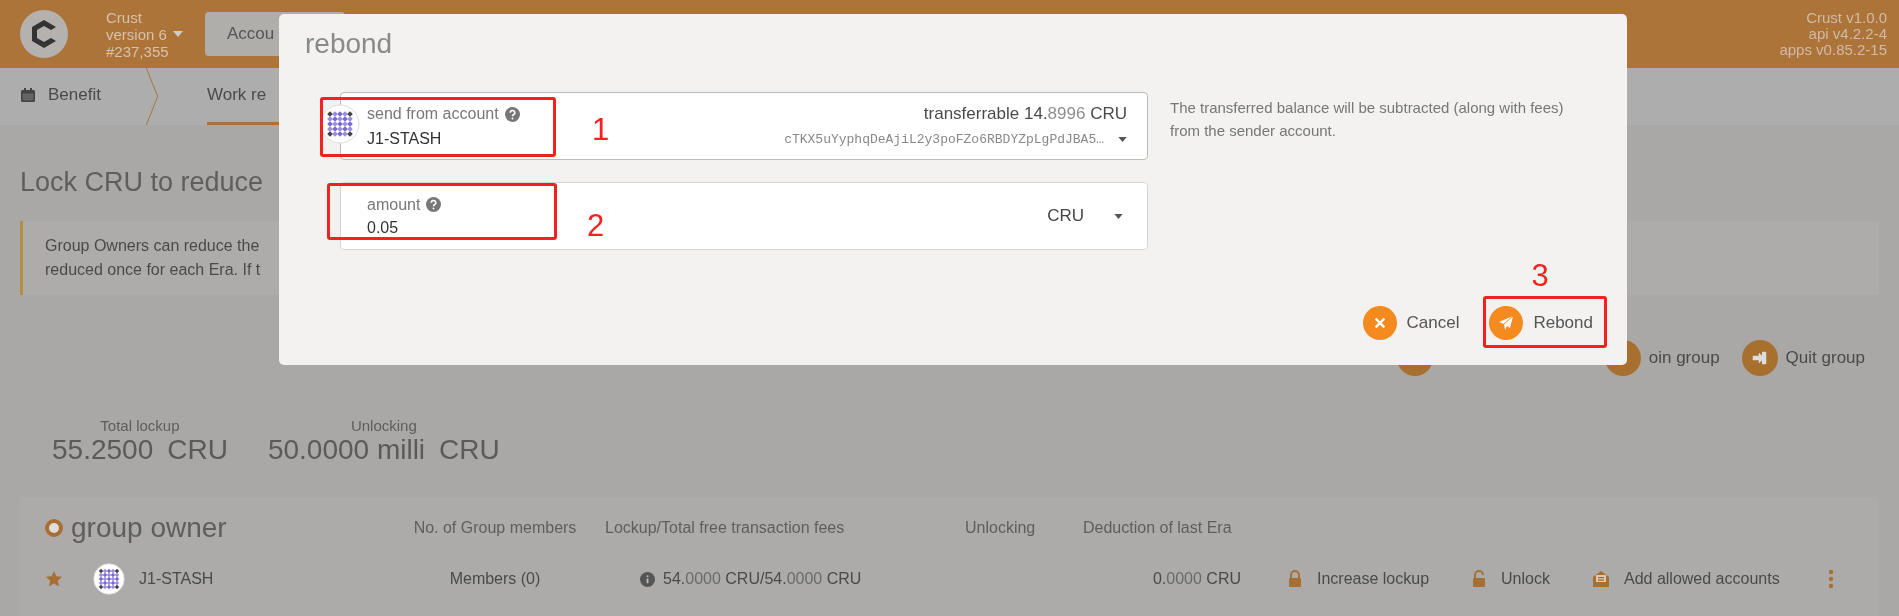 This screenshot has width=1899, height=616. Describe the element at coordinates (1411, 323) in the screenshot. I see `cancel-button: Cancel` at that location.